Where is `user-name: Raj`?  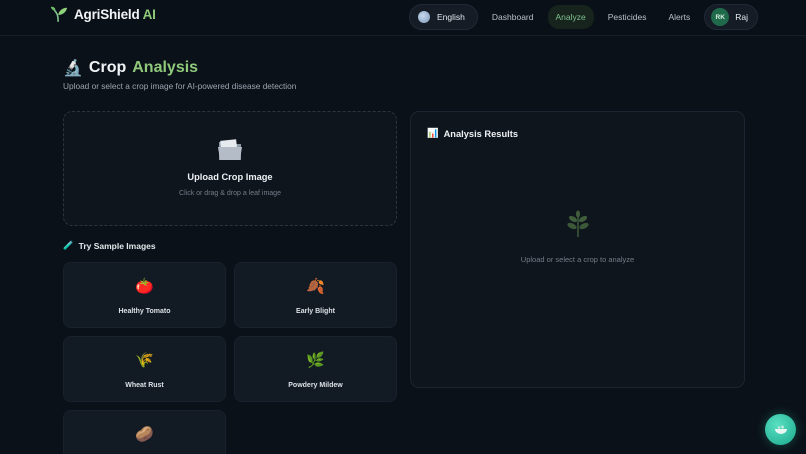
user-name: Raj is located at coordinates (741, 17).